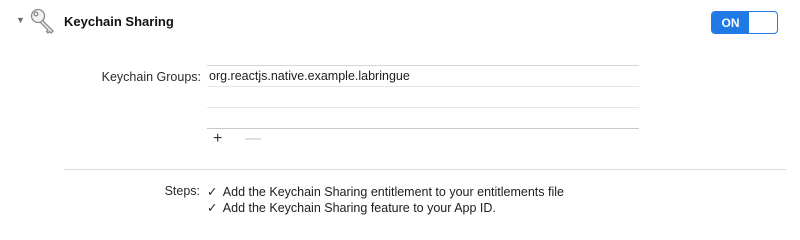 The image size is (800, 240). Describe the element at coordinates (42, 21) in the screenshot. I see `keychain-key-icon` at that location.